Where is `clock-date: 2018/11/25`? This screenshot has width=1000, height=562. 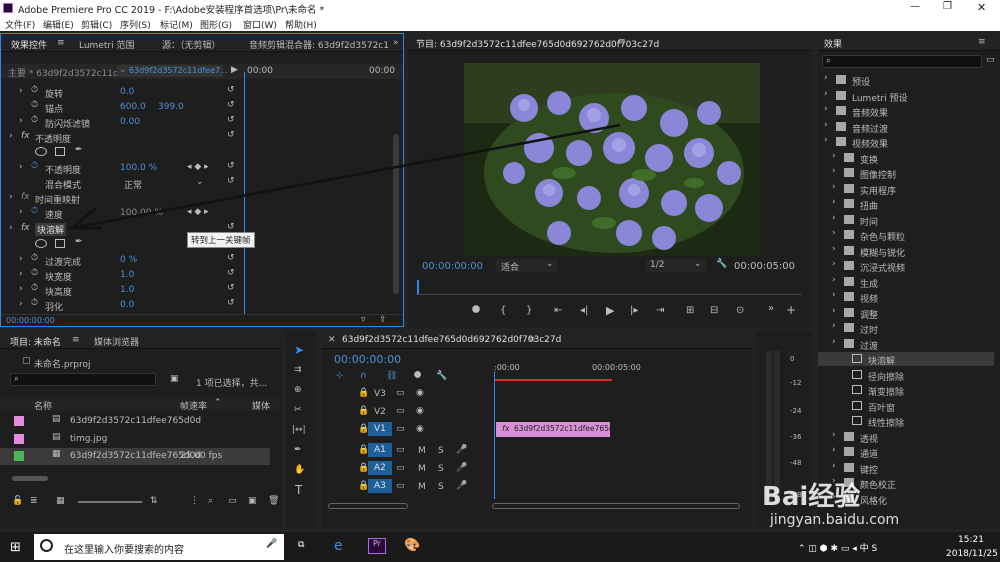 clock-date: 2018/11/25 is located at coordinates (972, 554).